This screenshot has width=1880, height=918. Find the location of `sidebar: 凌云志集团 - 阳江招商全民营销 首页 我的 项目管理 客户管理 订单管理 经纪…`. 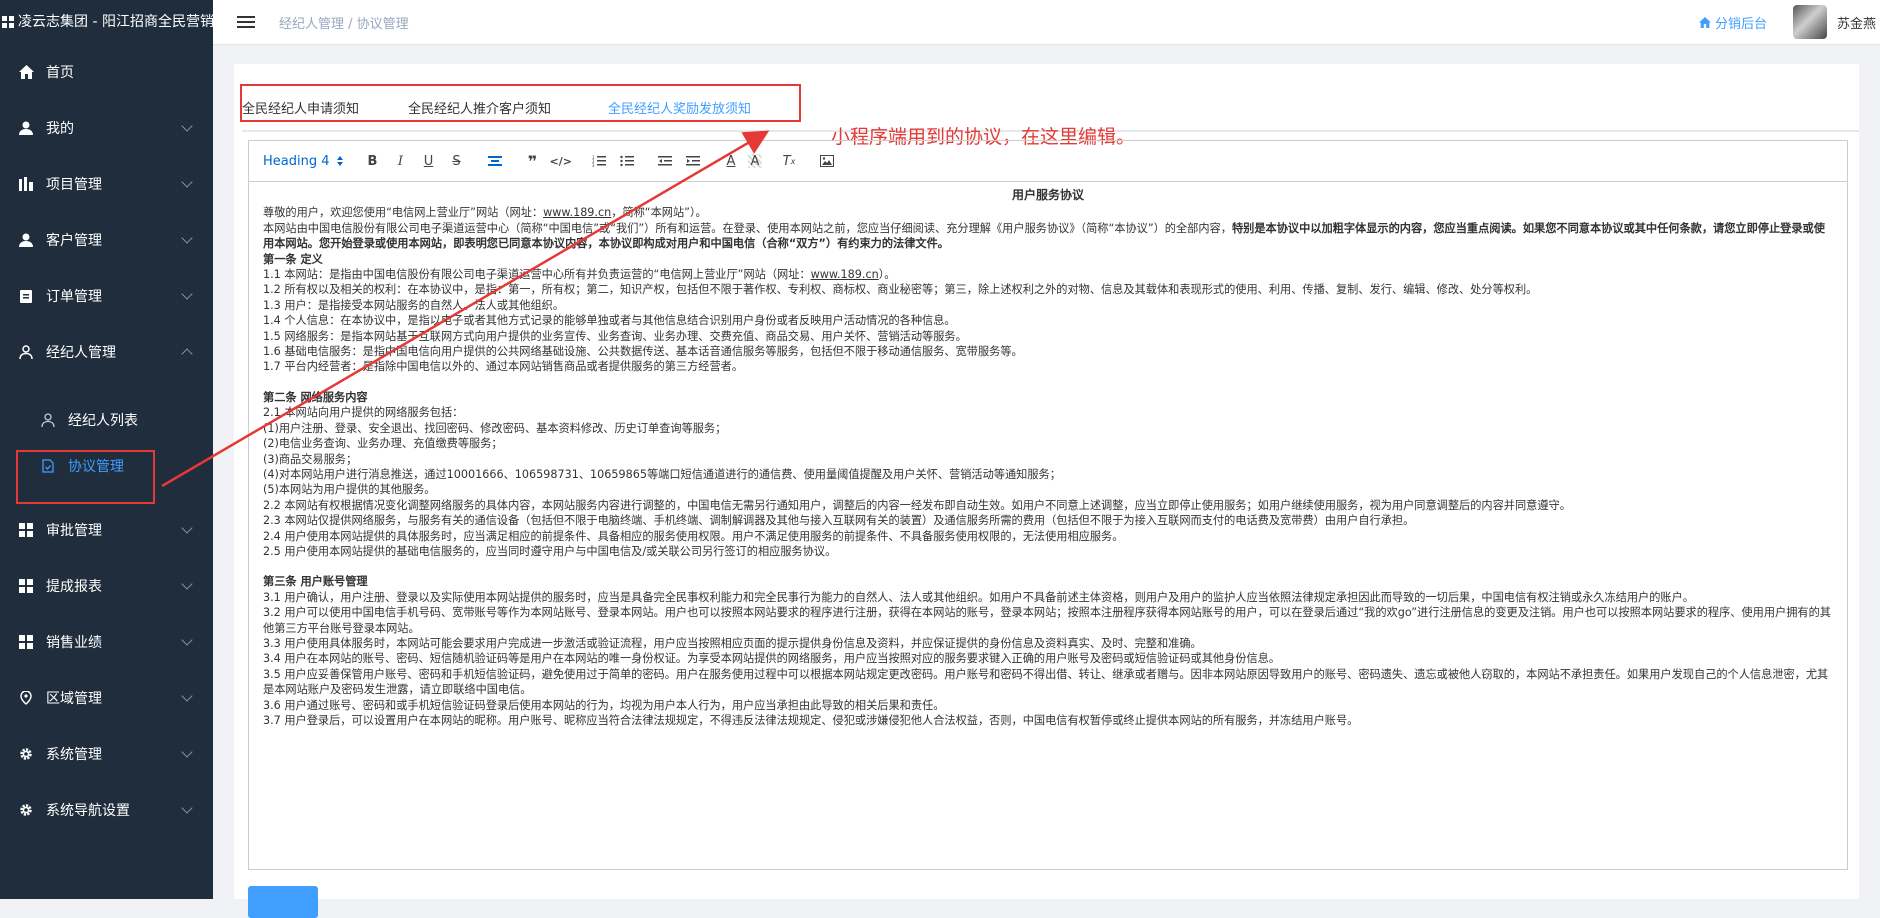

sidebar: 凌云志集团 - 阳江招商全民营销 首页 我的 项目管理 客户管理 订单管理 经纪… is located at coordinates (106, 449).